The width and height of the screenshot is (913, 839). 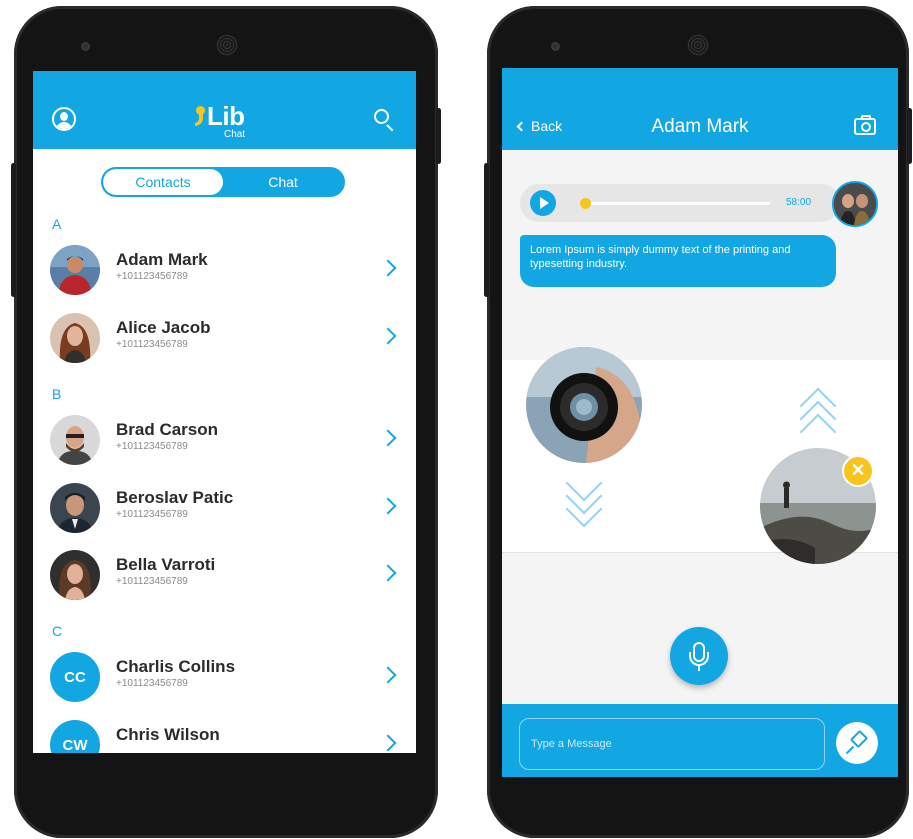 What do you see at coordinates (865, 125) in the screenshot?
I see `camera-button` at bounding box center [865, 125].